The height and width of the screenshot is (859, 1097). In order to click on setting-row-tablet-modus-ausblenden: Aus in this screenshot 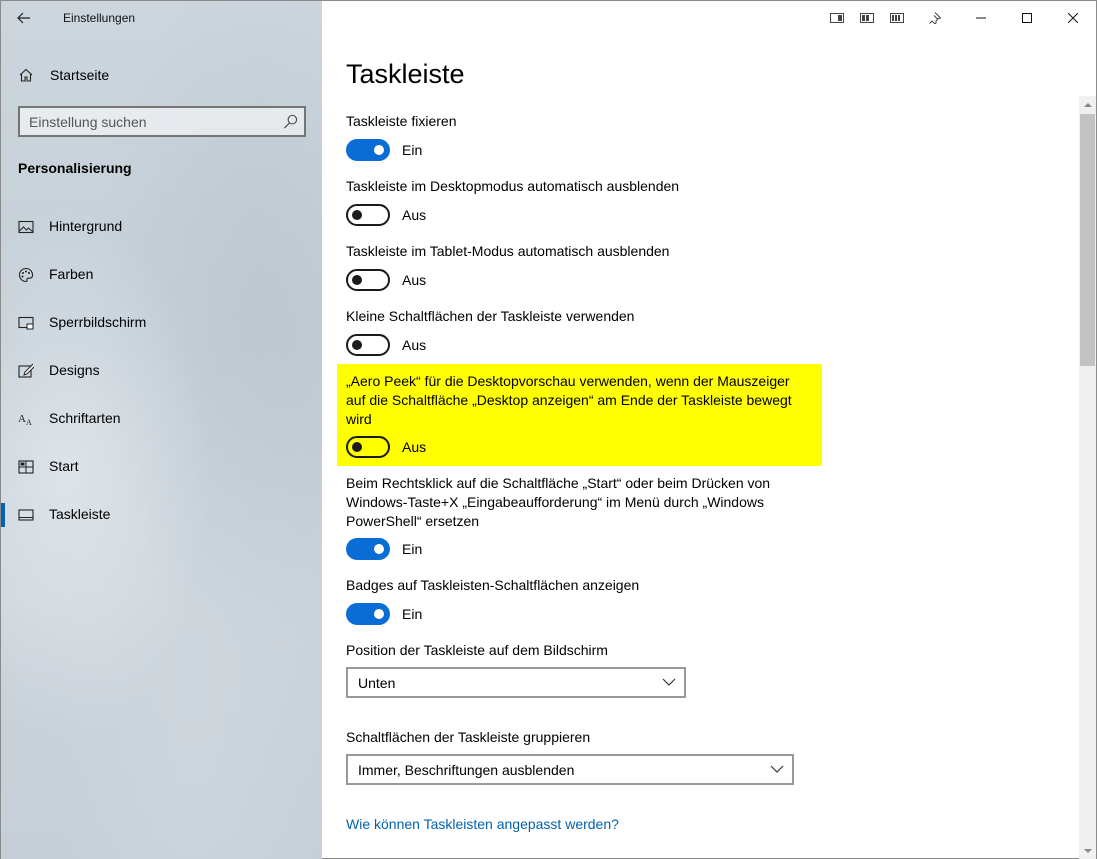, I will do `click(386, 280)`.